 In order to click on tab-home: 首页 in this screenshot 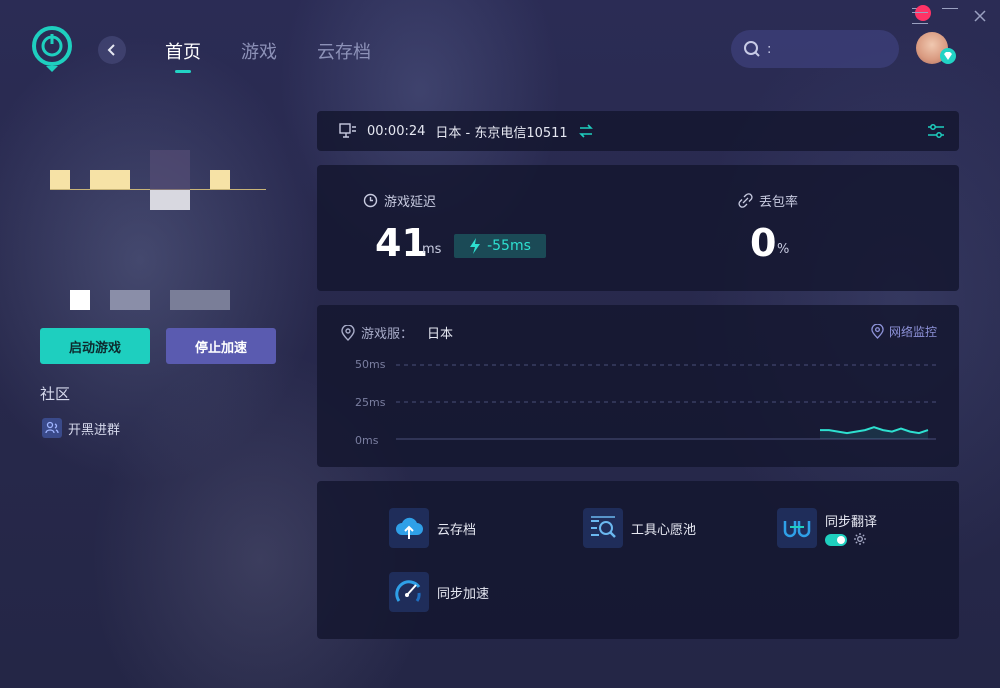, I will do `click(183, 51)`.